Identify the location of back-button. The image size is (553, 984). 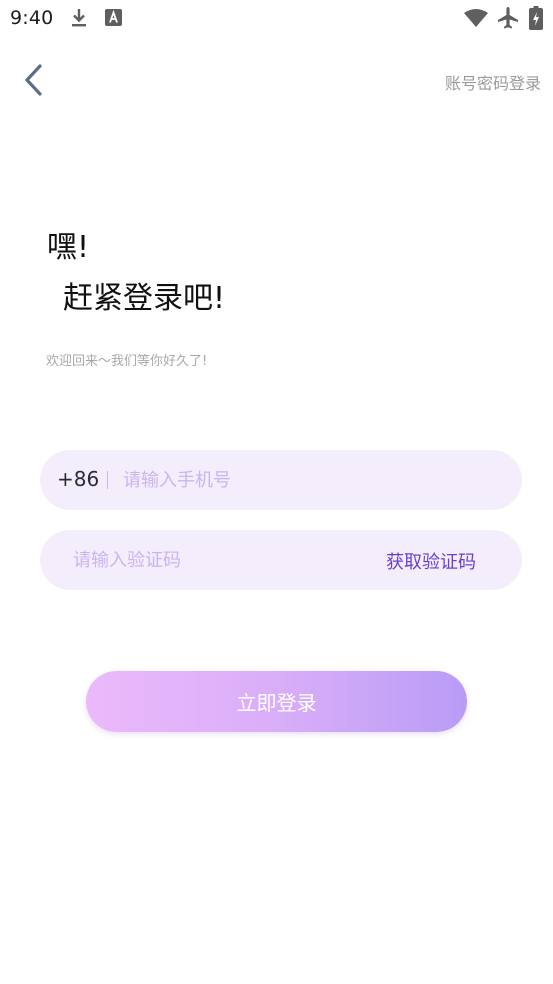
(35, 80).